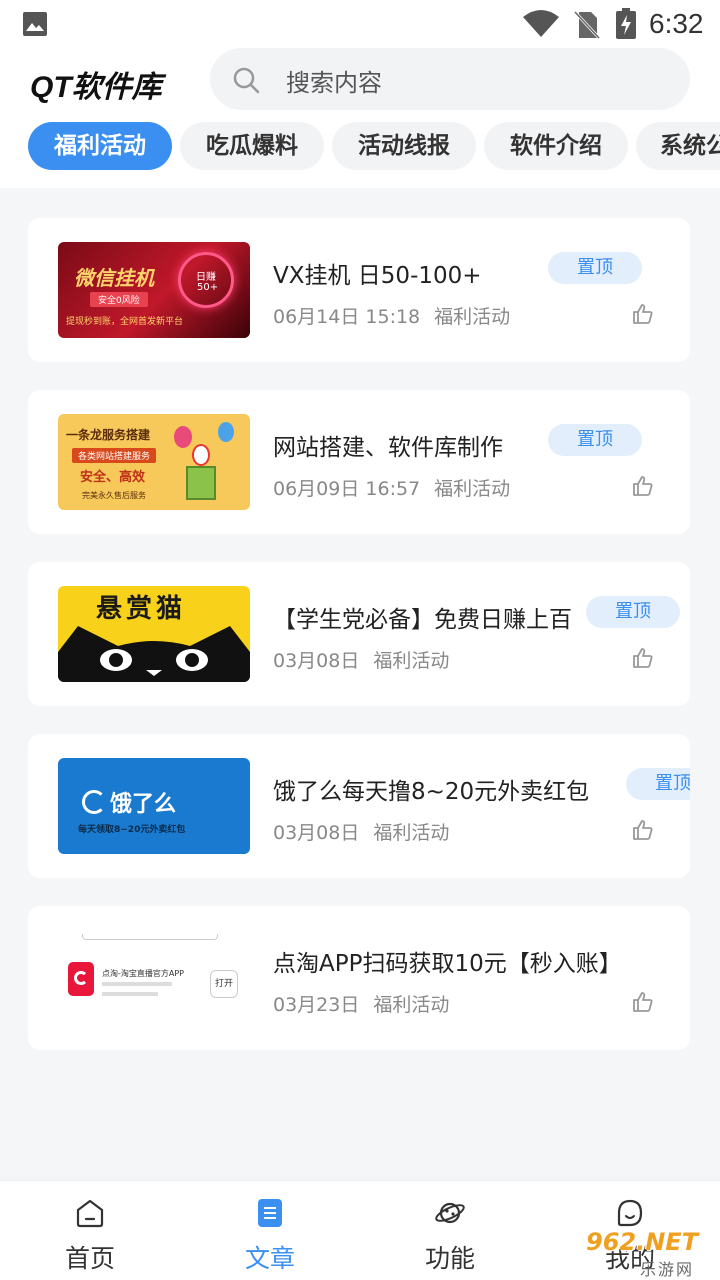 This screenshot has height=1280, width=720. Describe the element at coordinates (141, 609) in the screenshot. I see `thumb-headline: 悬赏猫` at that location.